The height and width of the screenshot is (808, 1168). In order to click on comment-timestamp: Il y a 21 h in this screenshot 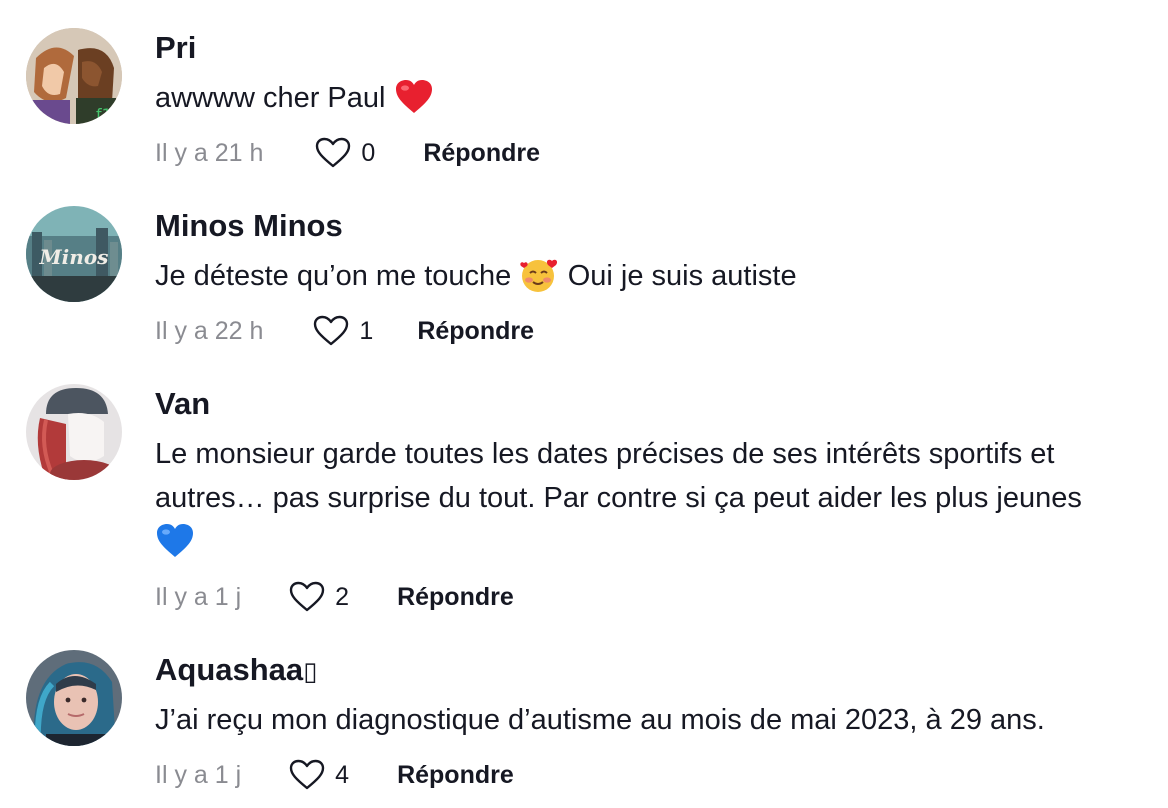, I will do `click(209, 152)`.